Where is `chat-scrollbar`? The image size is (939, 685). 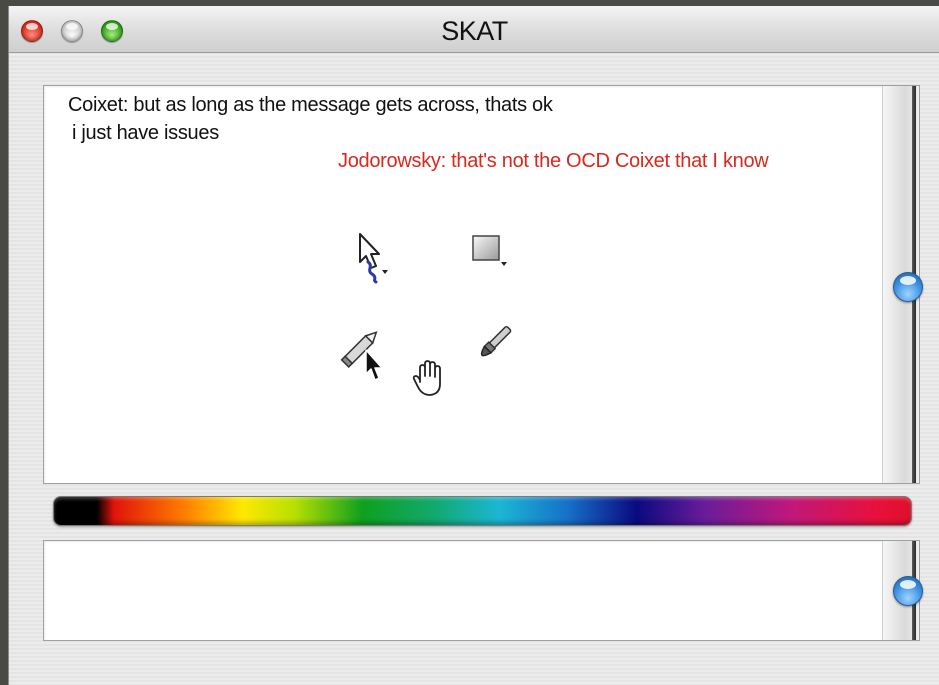
chat-scrollbar is located at coordinates (902, 284).